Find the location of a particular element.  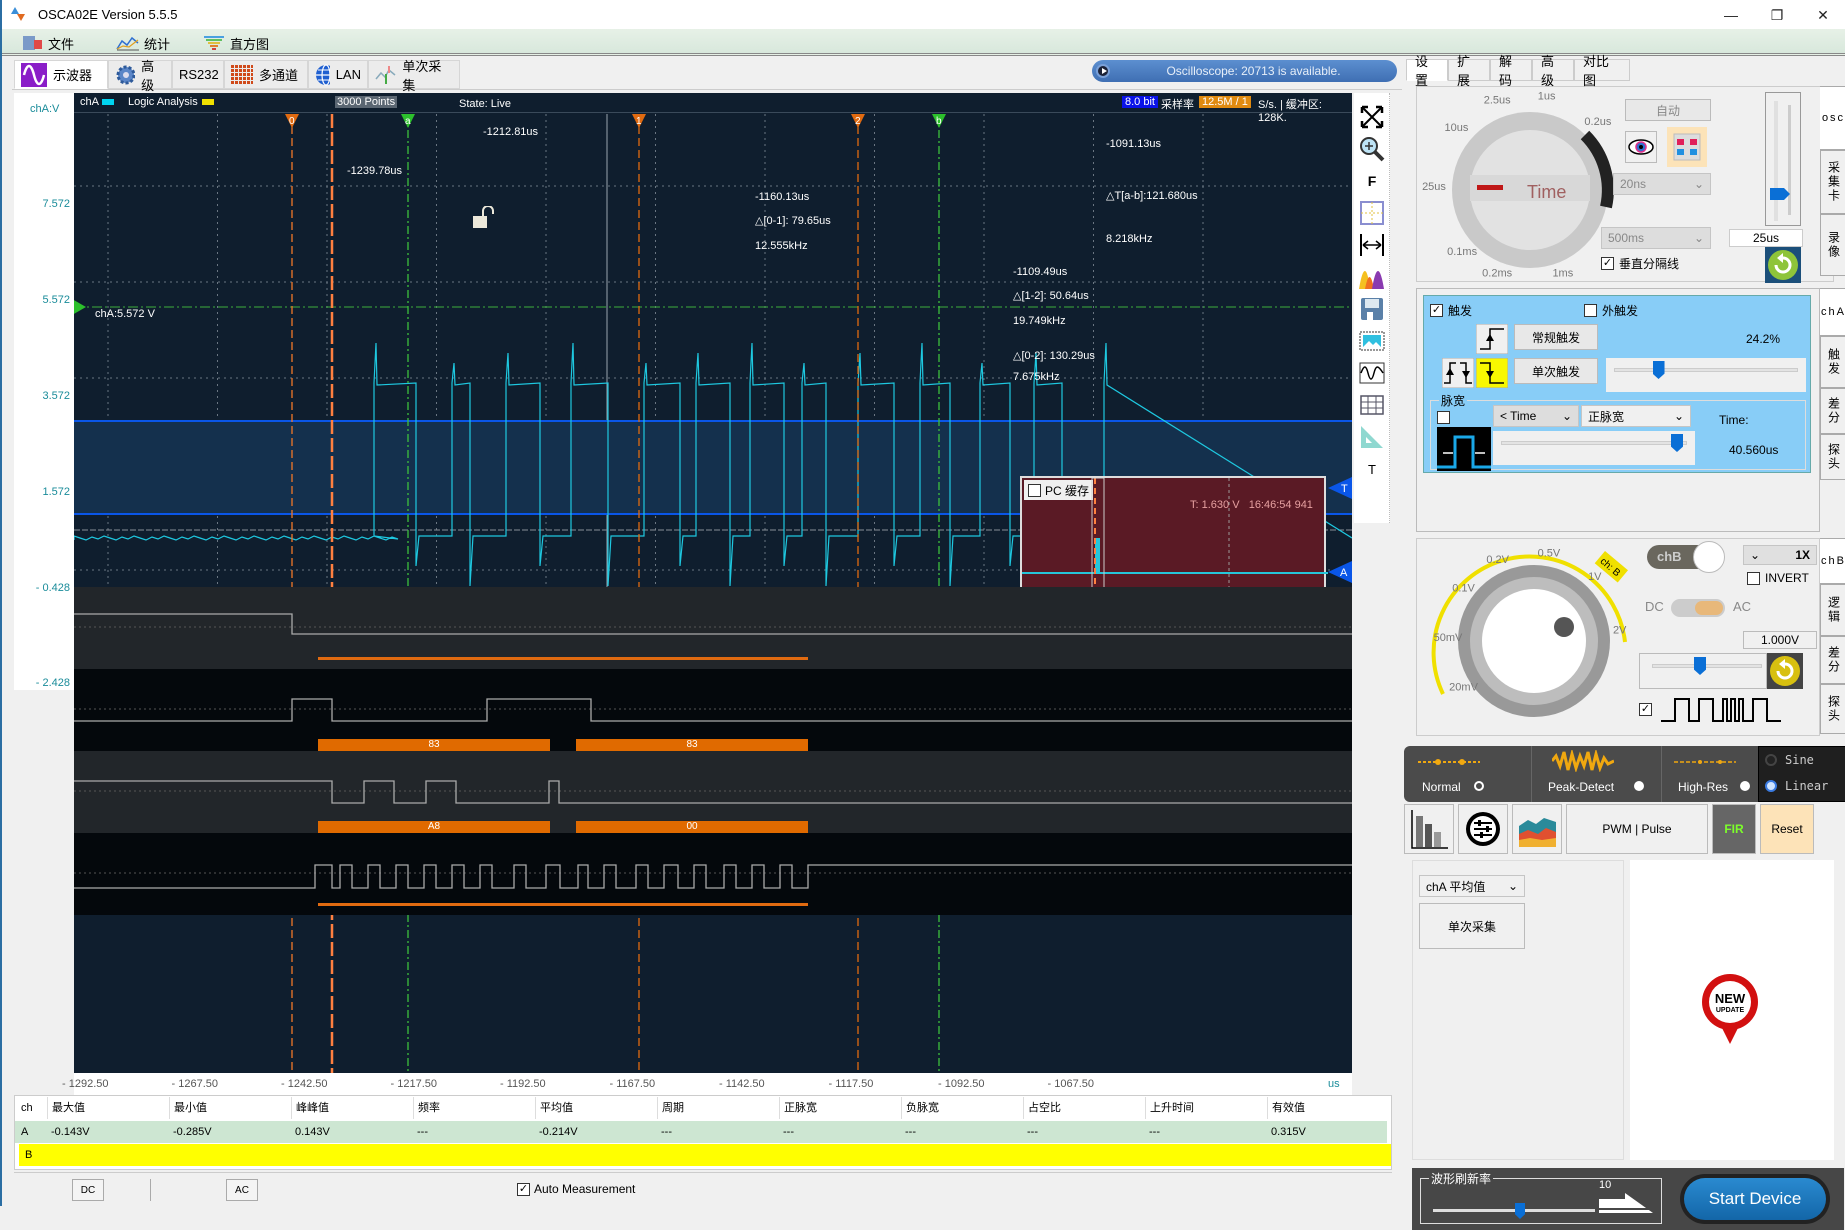

right-tab: 对比图 is located at coordinates (1602, 71).